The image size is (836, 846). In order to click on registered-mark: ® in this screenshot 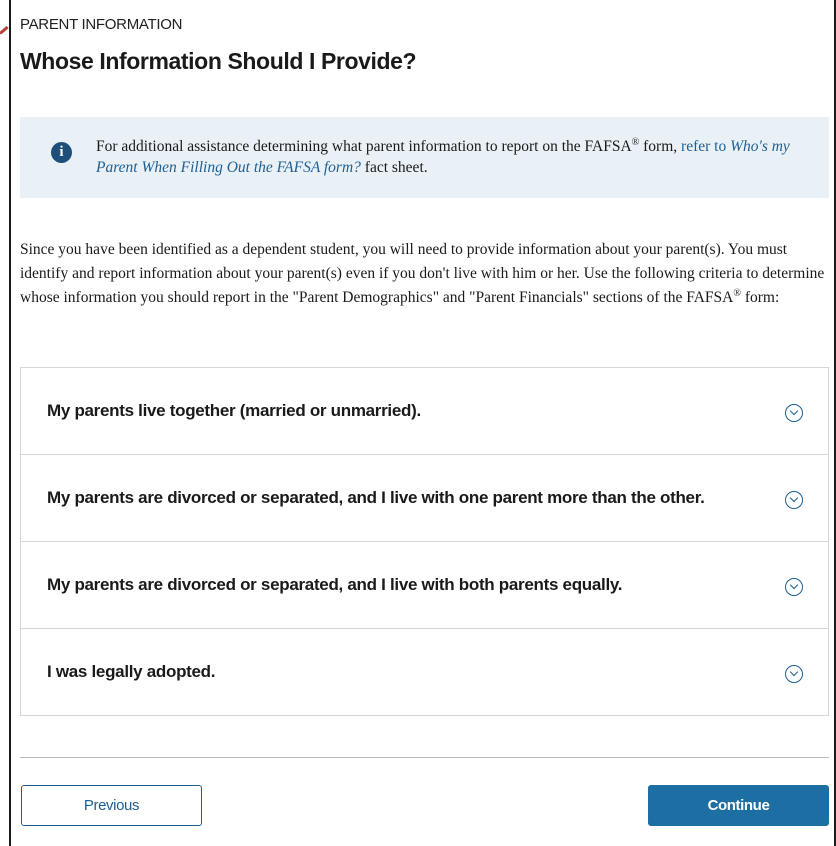, I will do `click(737, 293)`.